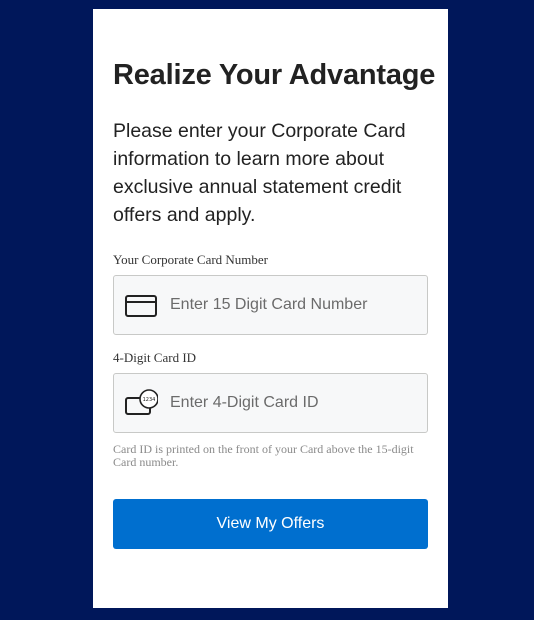 The height and width of the screenshot is (620, 534). I want to click on card-id-input, so click(295, 403).